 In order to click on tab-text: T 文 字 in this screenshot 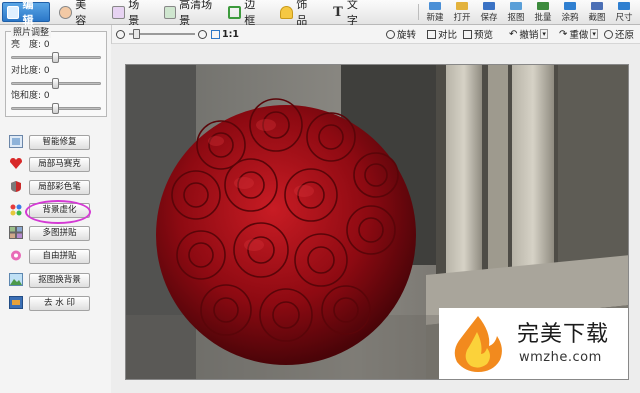, I will do `click(352, 13)`.